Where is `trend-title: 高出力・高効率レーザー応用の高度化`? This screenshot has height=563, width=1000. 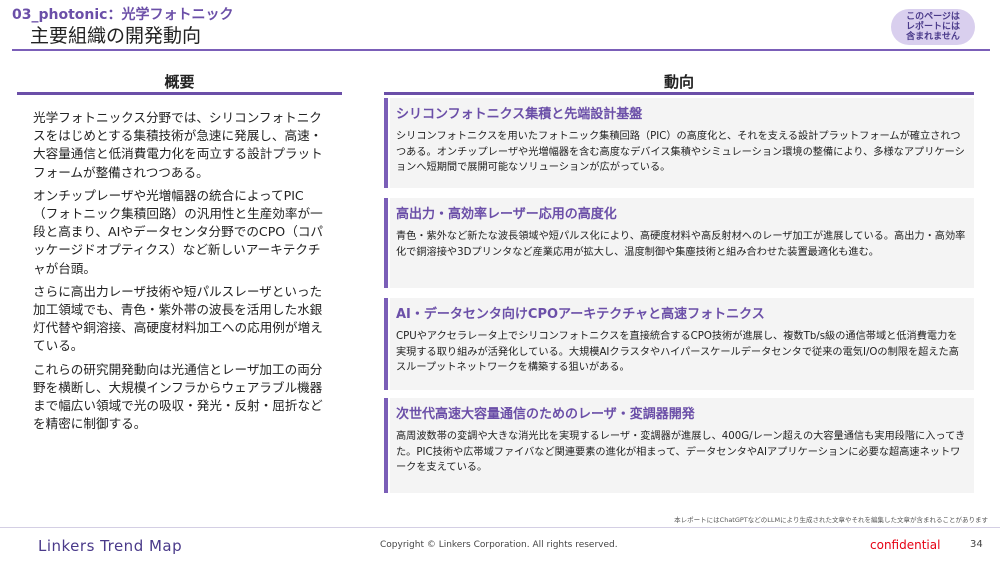 trend-title: 高出力・高効率レーザー応用の高度化 is located at coordinates (506, 214).